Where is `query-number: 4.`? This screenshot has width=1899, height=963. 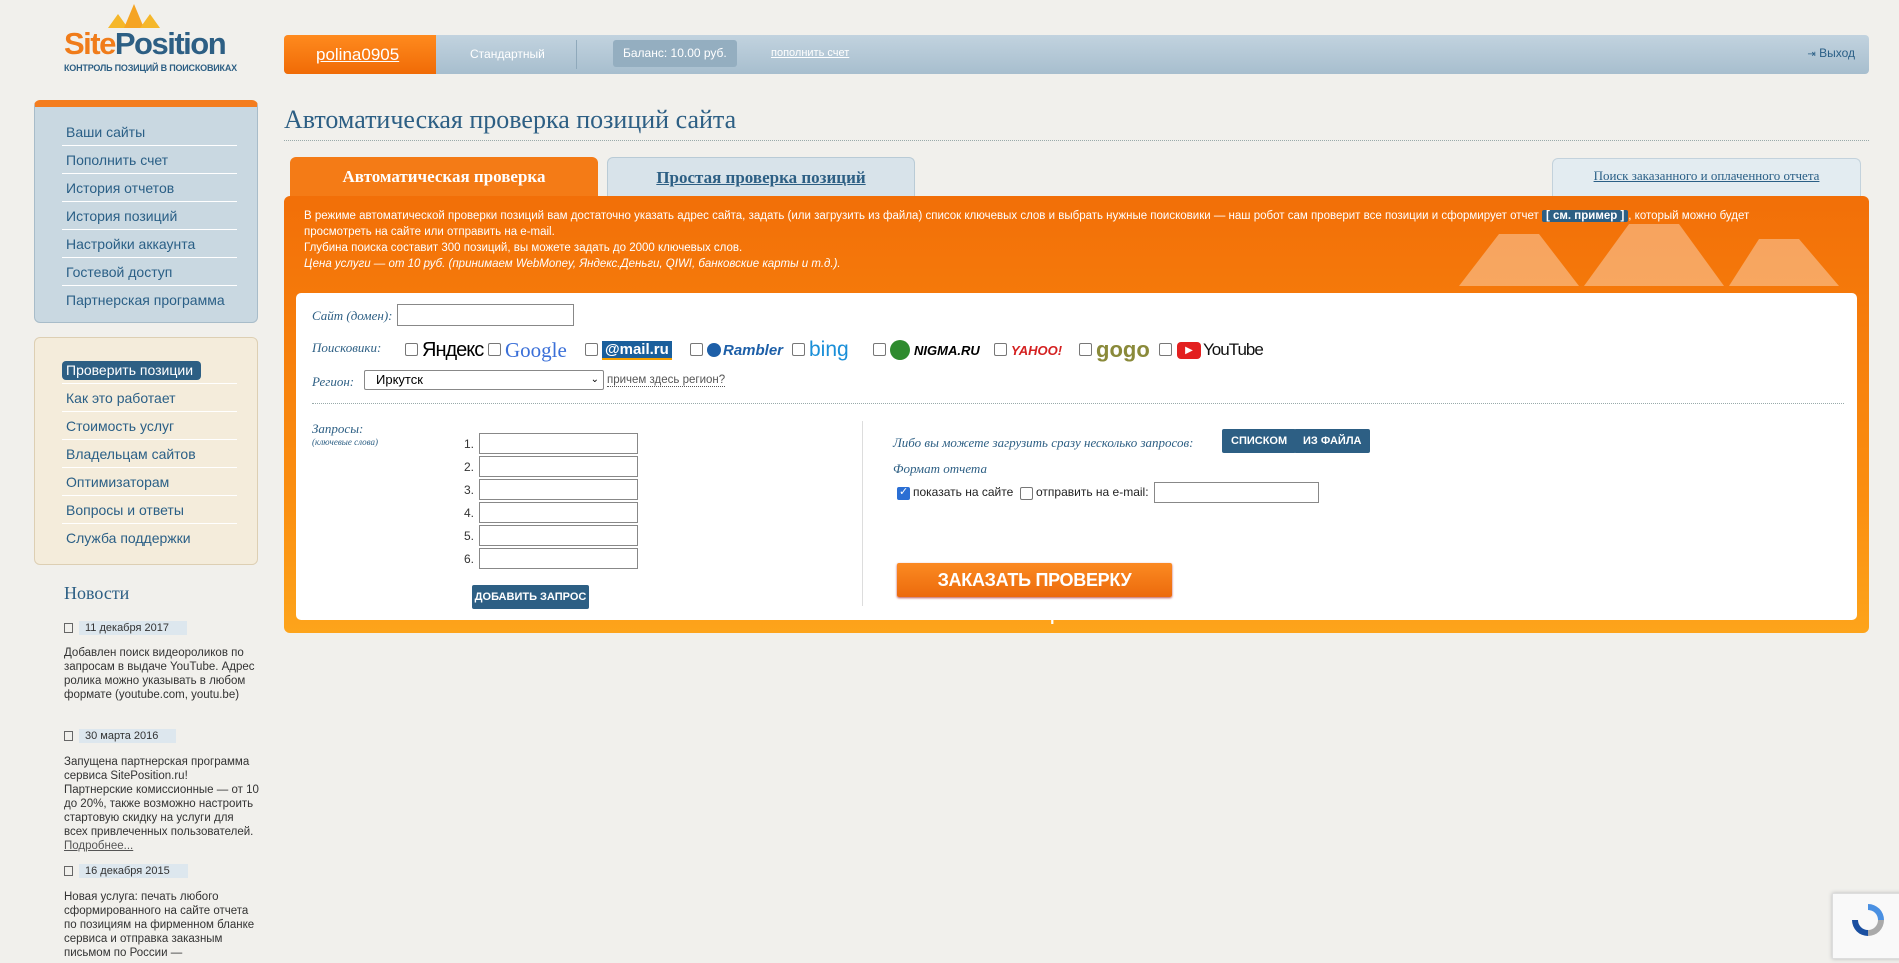 query-number: 4. is located at coordinates (469, 513).